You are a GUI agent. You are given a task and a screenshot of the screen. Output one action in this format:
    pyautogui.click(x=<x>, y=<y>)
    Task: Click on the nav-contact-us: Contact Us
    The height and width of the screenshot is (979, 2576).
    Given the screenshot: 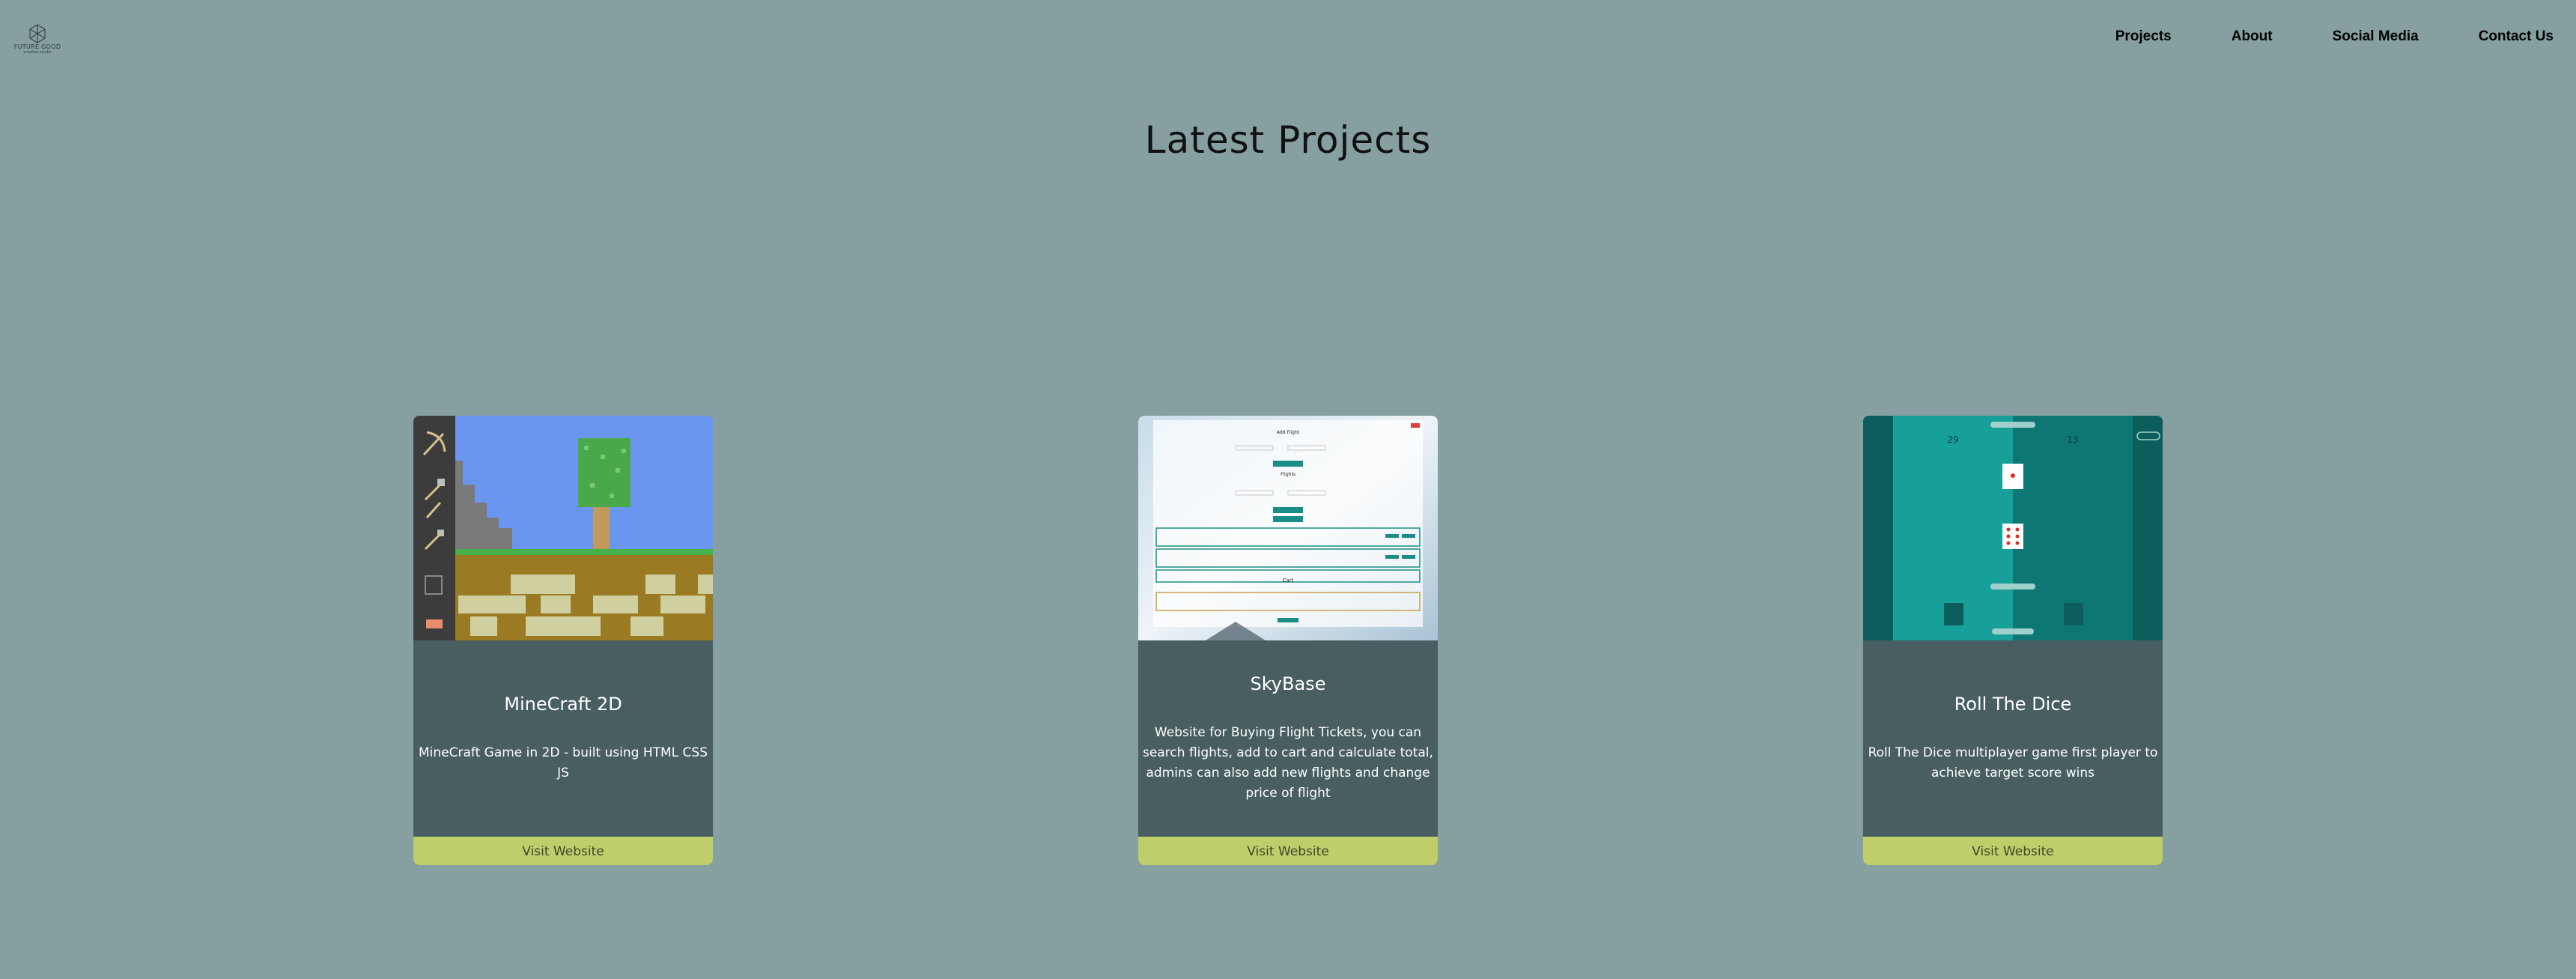 What is the action you would take?
    pyautogui.click(x=2516, y=37)
    